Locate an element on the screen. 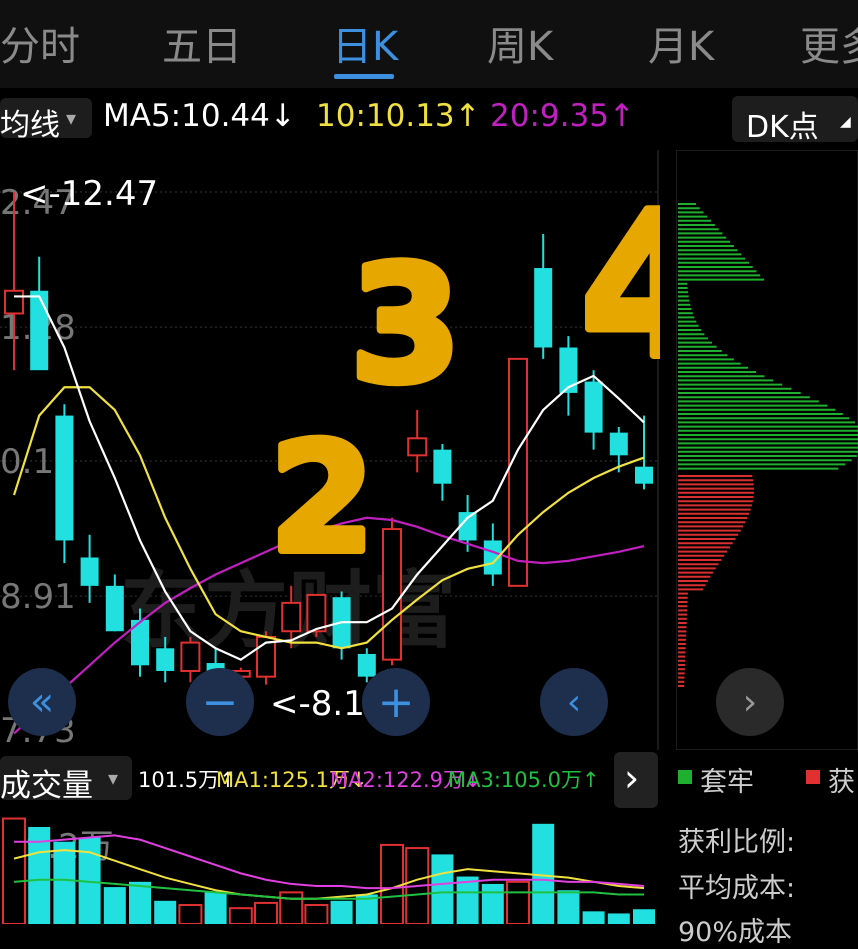  ma-indicator-row: 均线 ▾ MA5:10.44↓ 10:10.13↑ 20:9.35↑ DK点 ◢ is located at coordinates (429, 120).